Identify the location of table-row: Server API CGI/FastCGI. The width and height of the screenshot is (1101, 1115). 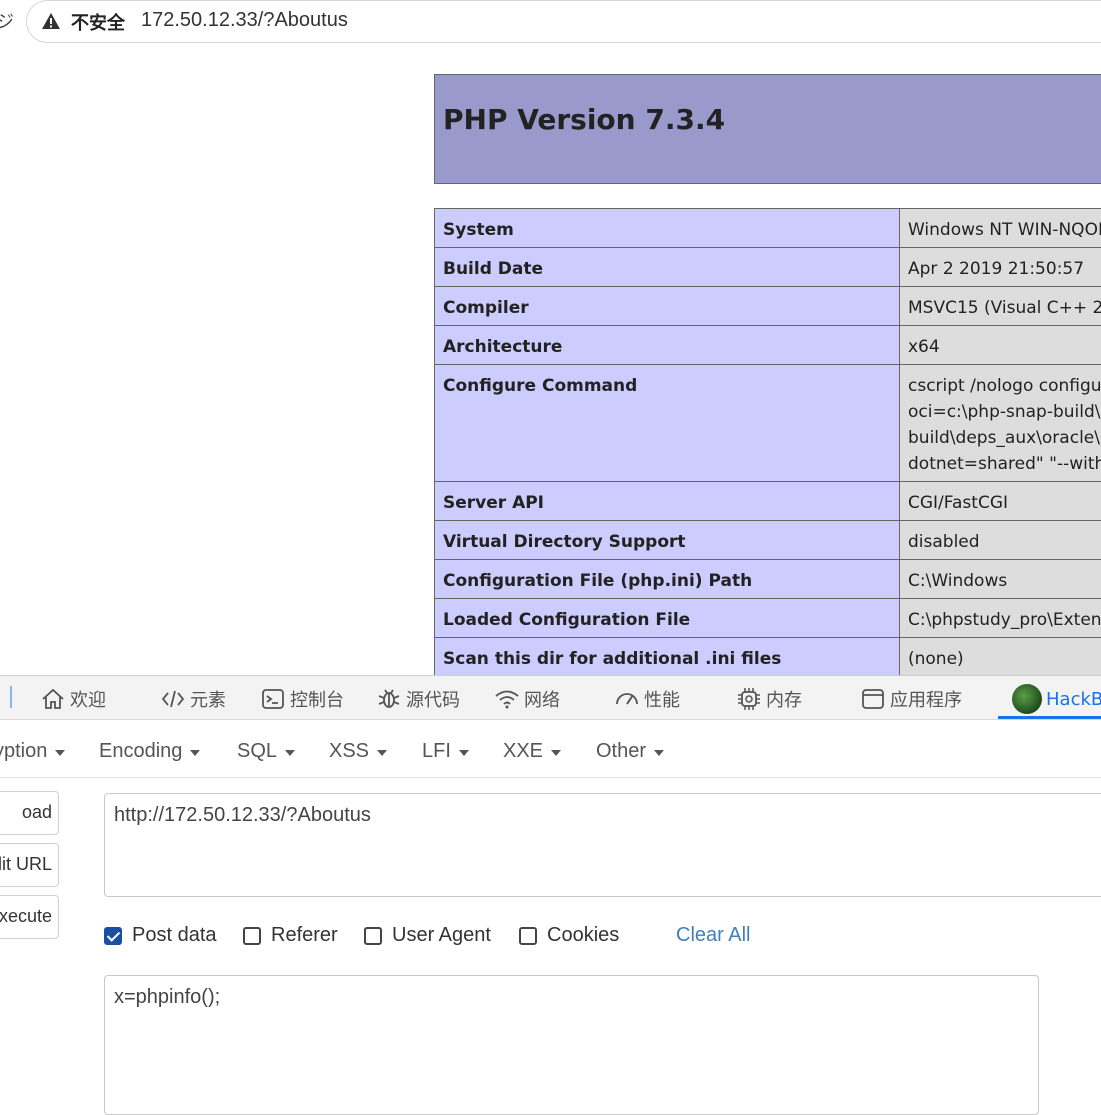
(768, 501).